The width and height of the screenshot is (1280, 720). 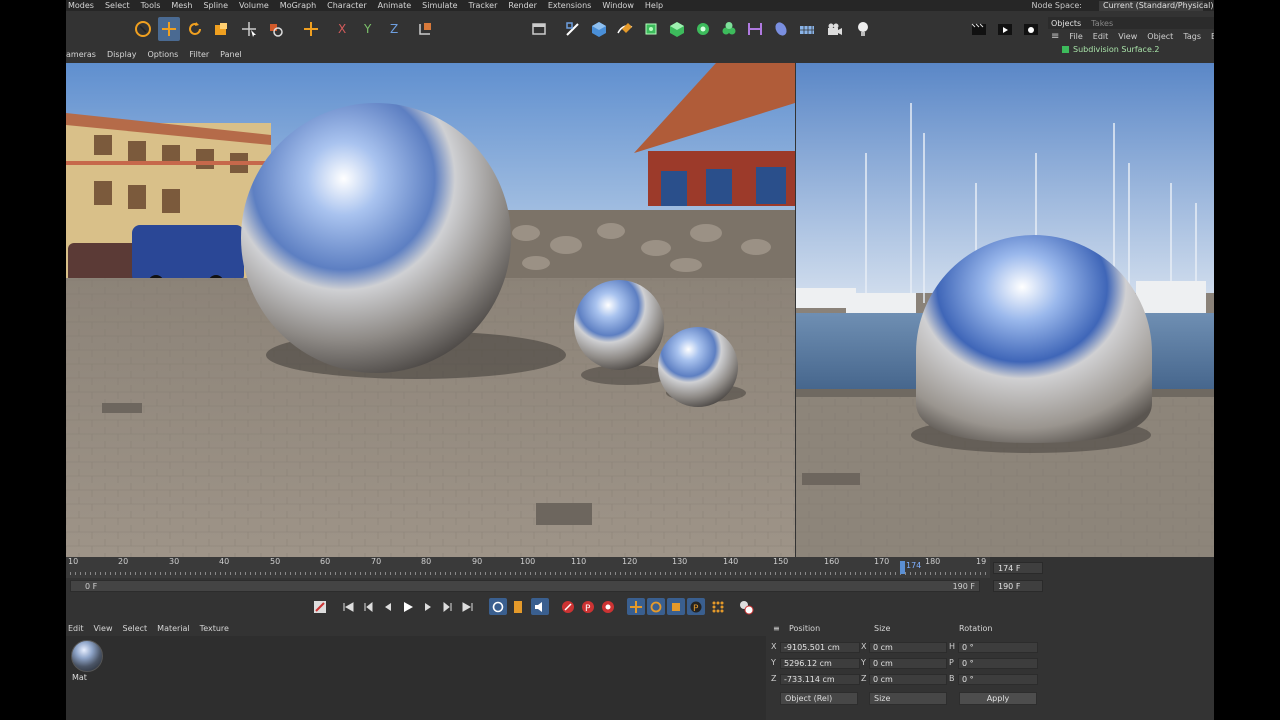 What do you see at coordinates (76, 628) in the screenshot?
I see `material-menu-edit: Edit` at bounding box center [76, 628].